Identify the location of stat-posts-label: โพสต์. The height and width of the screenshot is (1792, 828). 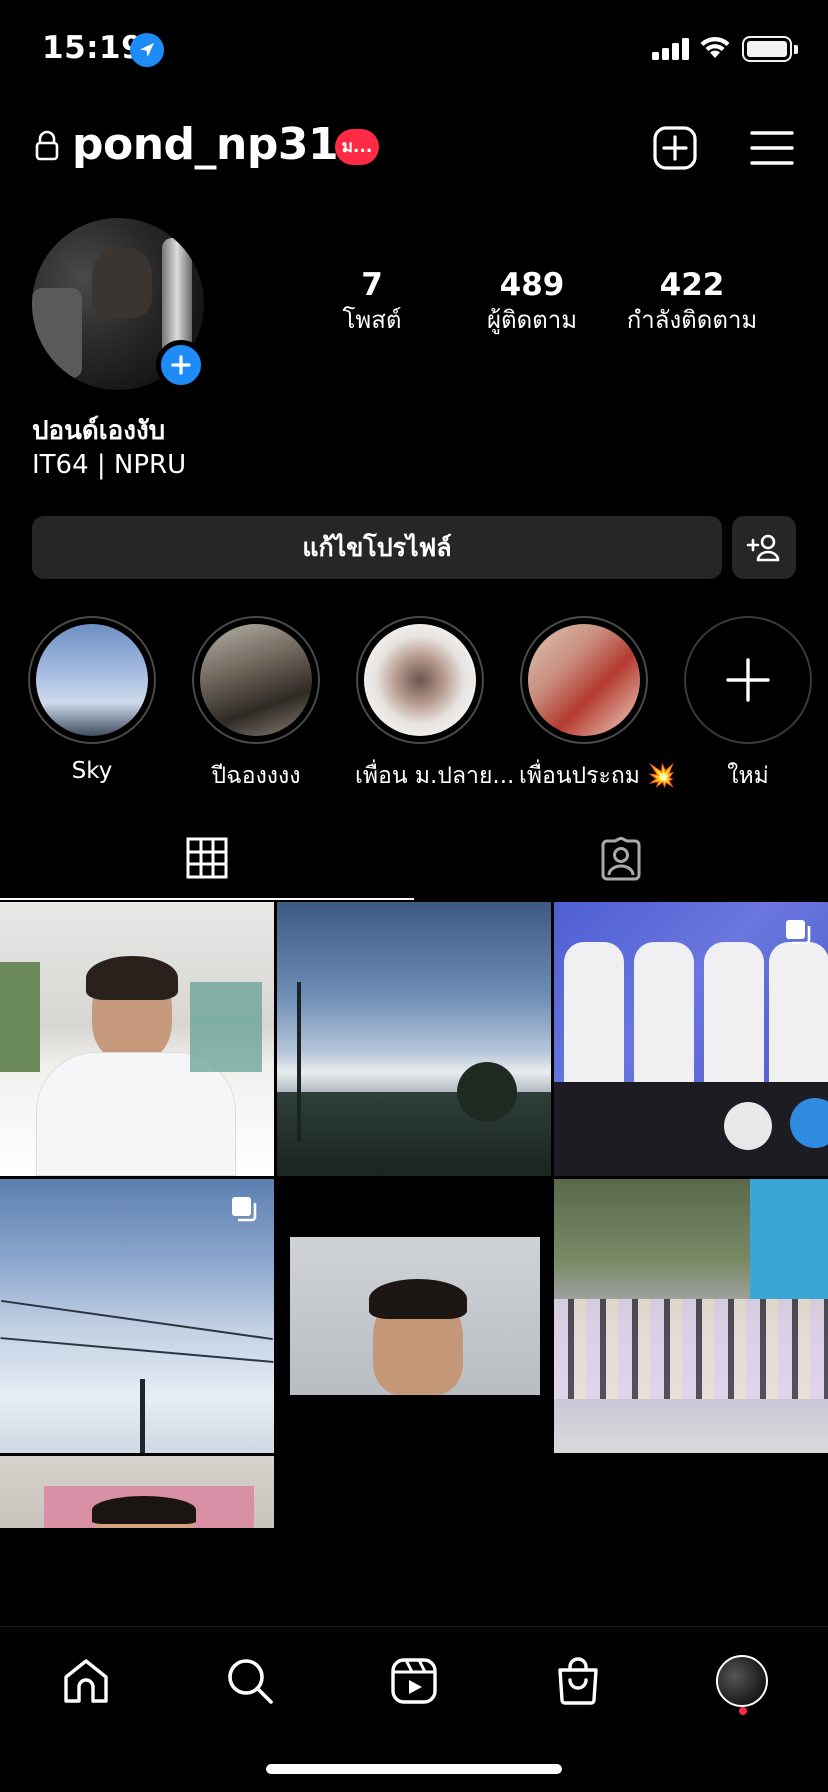
(372, 320).